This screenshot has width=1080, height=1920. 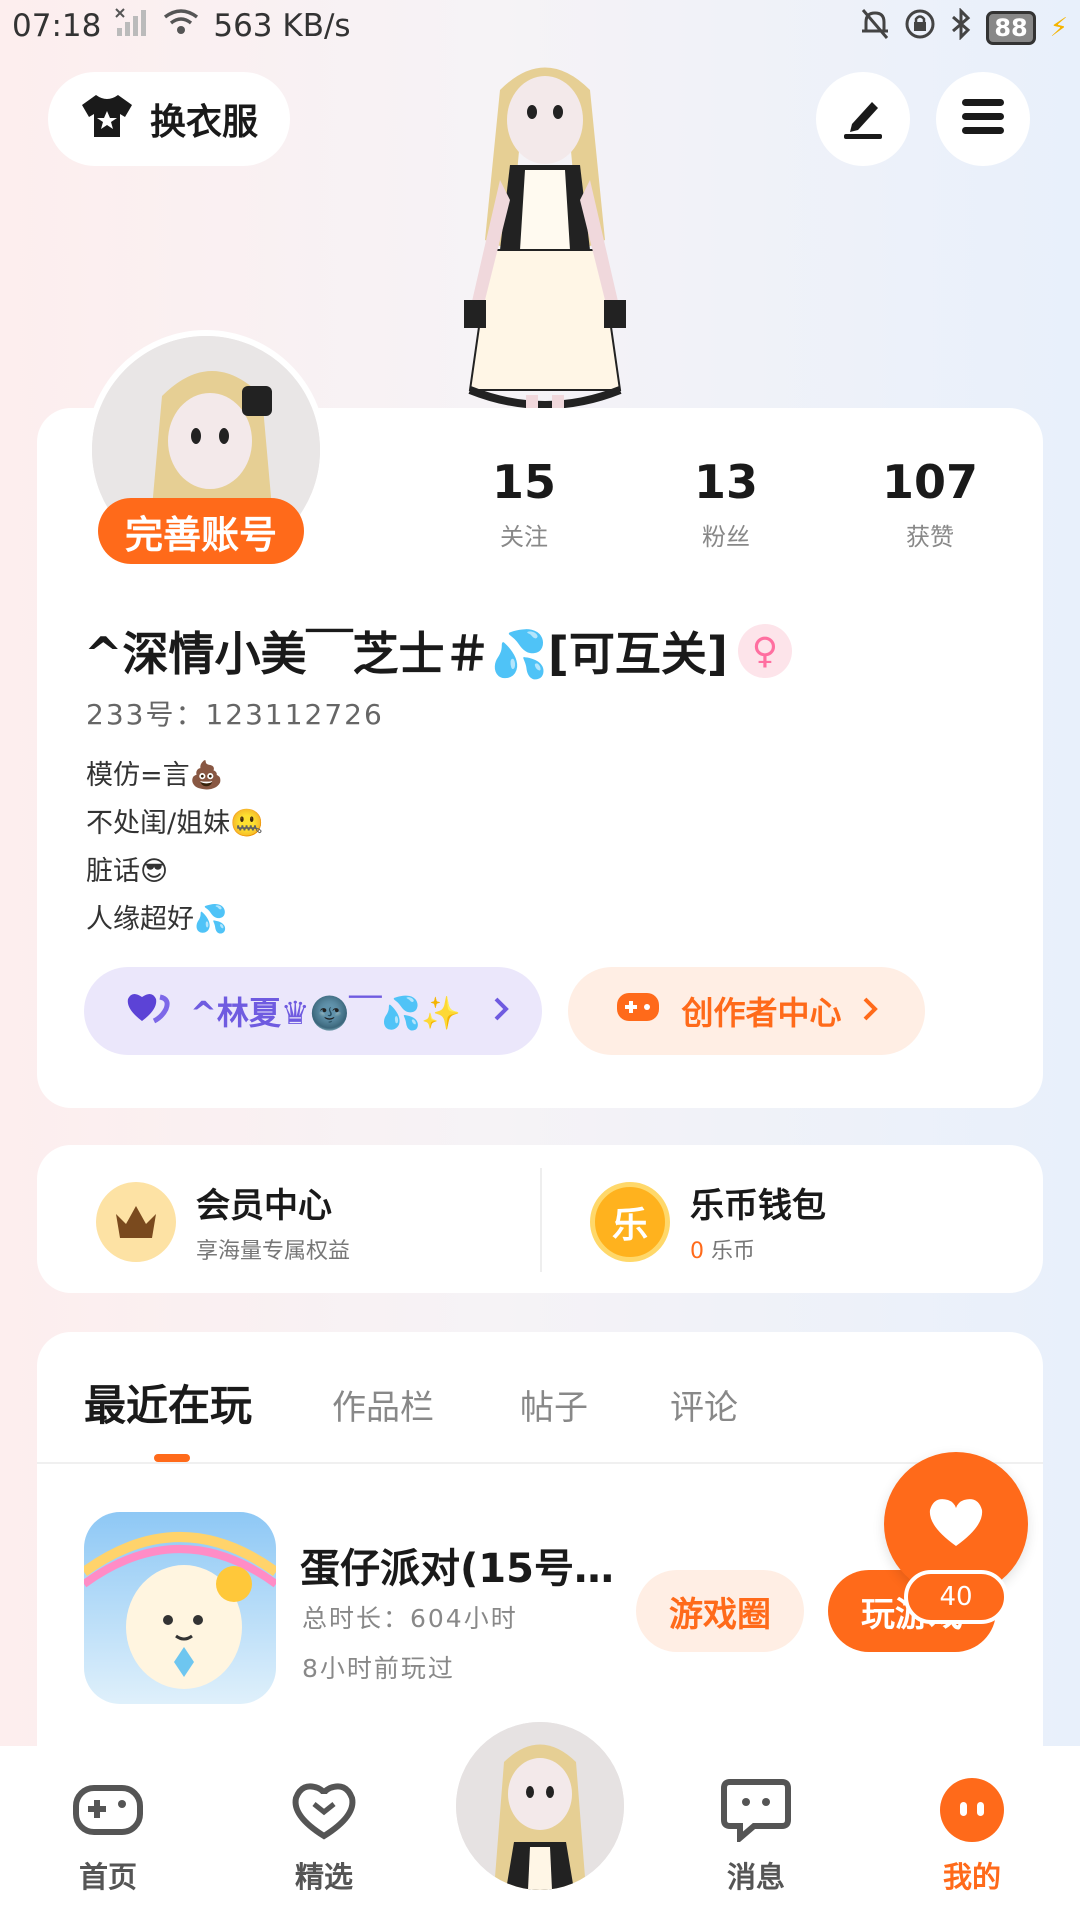 What do you see at coordinates (107, 119) in the screenshot?
I see `tshirt-icon` at bounding box center [107, 119].